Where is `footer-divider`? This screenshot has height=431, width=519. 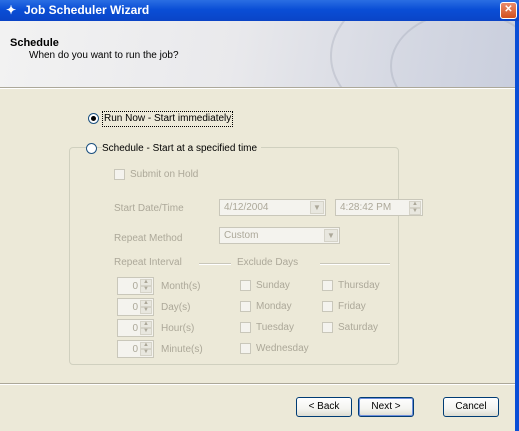 footer-divider is located at coordinates (259, 384).